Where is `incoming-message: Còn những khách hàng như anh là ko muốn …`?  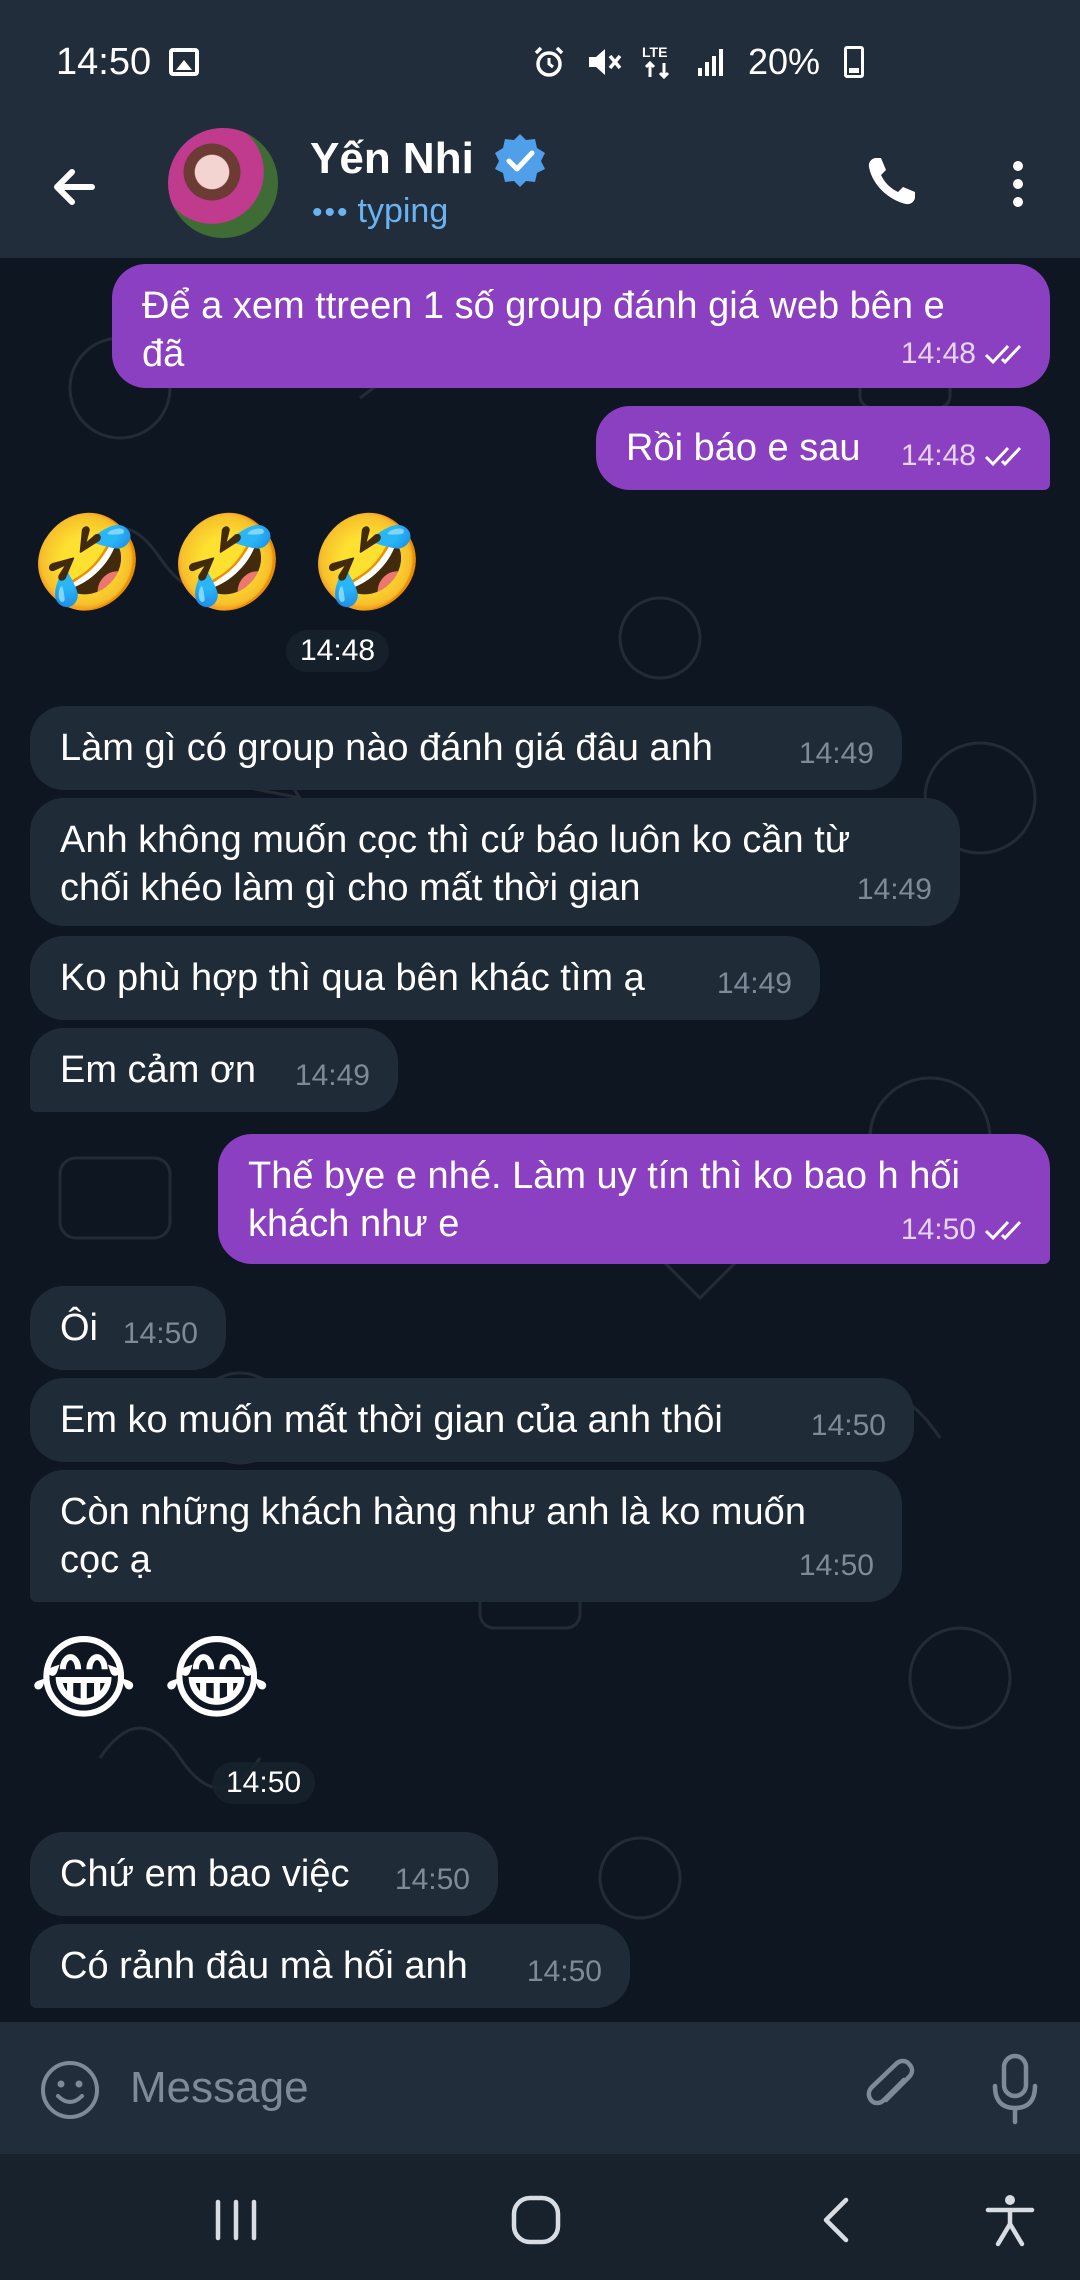
incoming-message: Còn những khách hàng như anh là ko muốn … is located at coordinates (466, 1536).